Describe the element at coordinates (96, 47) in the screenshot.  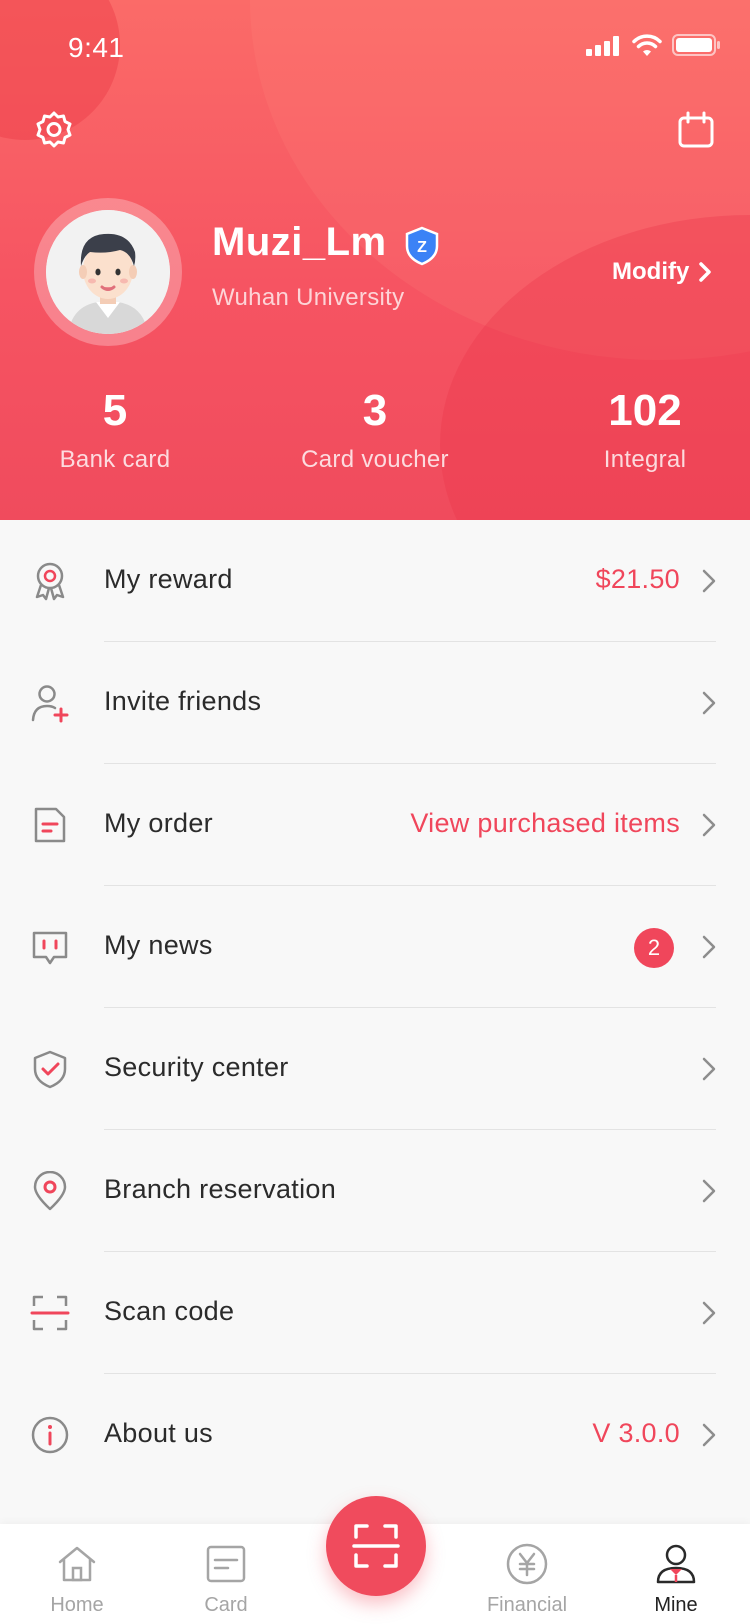
I see `status-time: 9:41` at that location.